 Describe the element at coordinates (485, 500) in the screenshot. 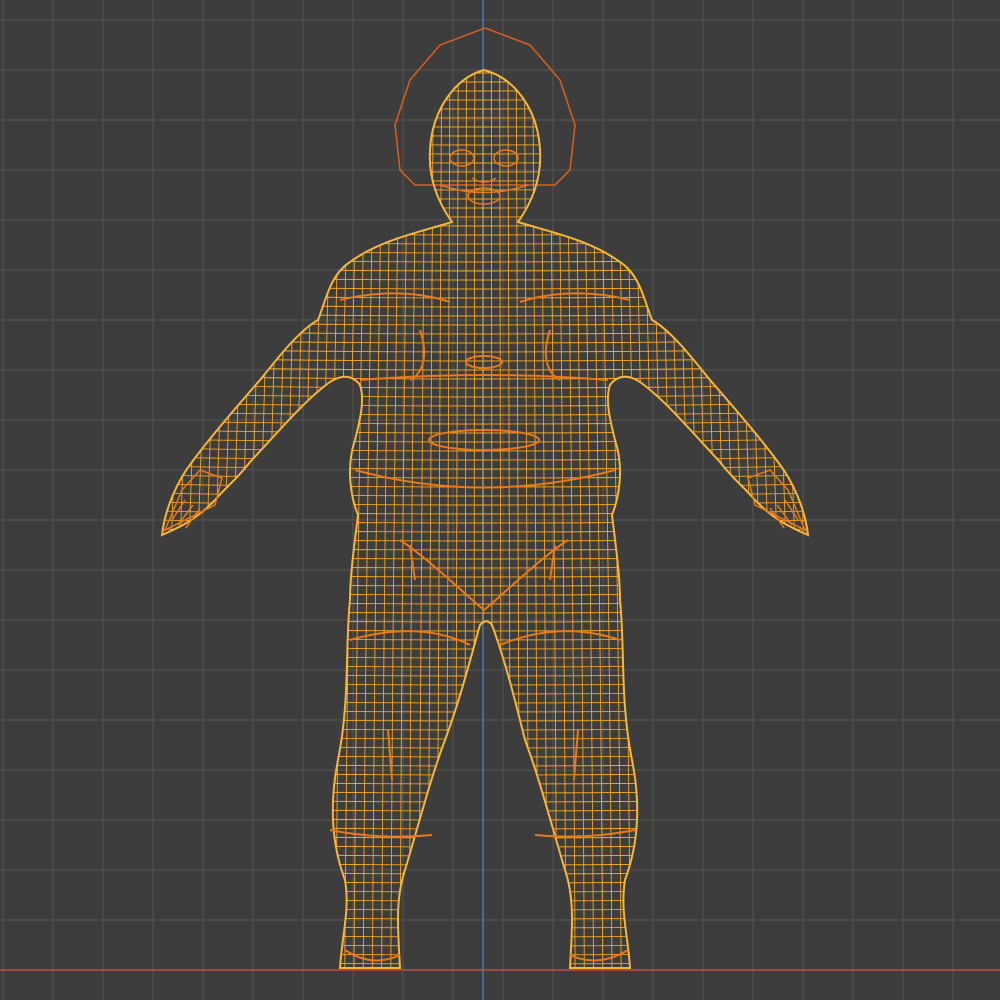

I see `hand-wireframe` at that location.